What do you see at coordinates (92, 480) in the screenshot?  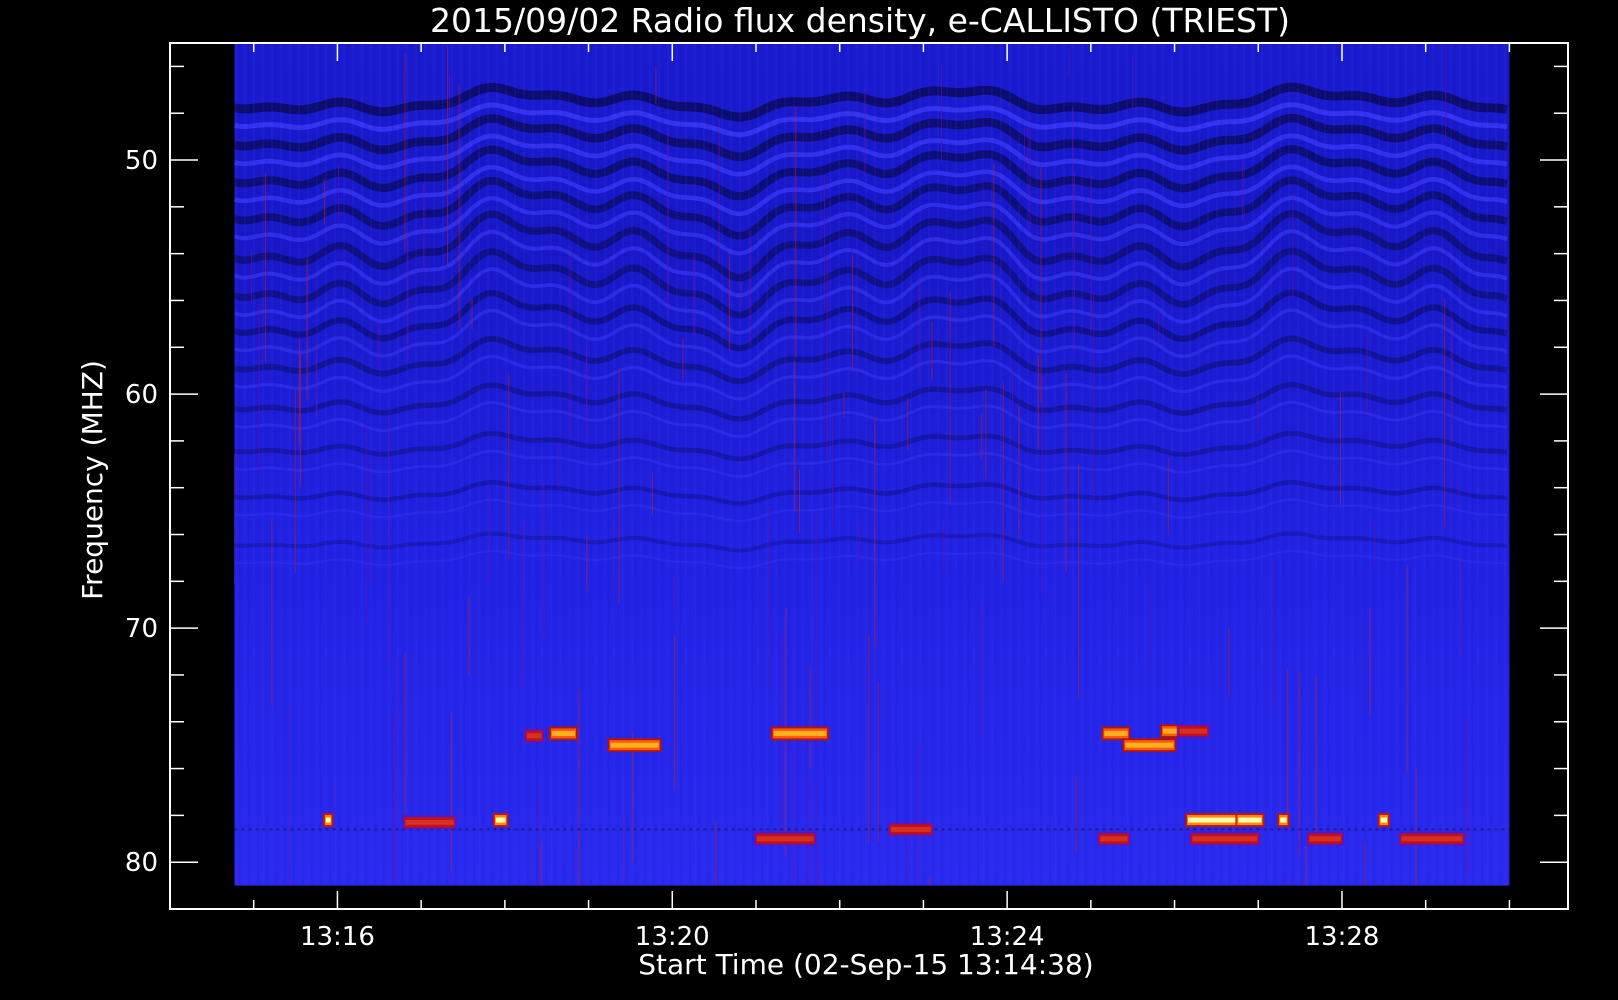 I see `y-axis-label: Frequency (MHZ)` at bounding box center [92, 480].